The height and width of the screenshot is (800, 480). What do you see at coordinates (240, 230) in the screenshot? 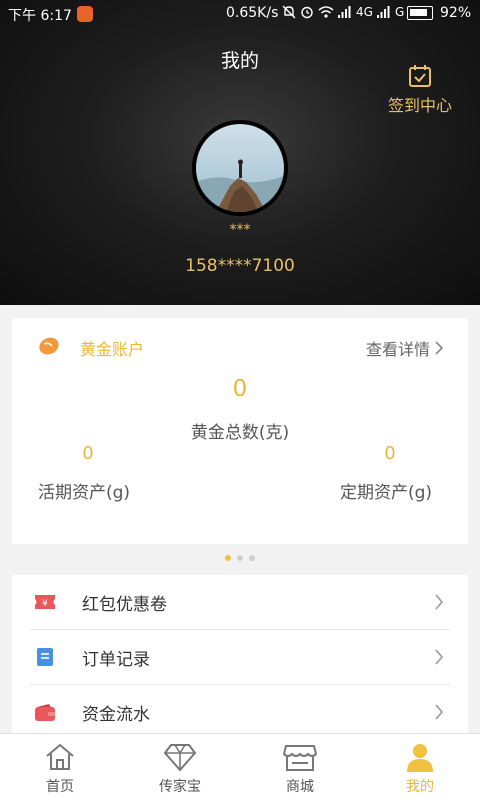
I see `nickname: ***` at bounding box center [240, 230].